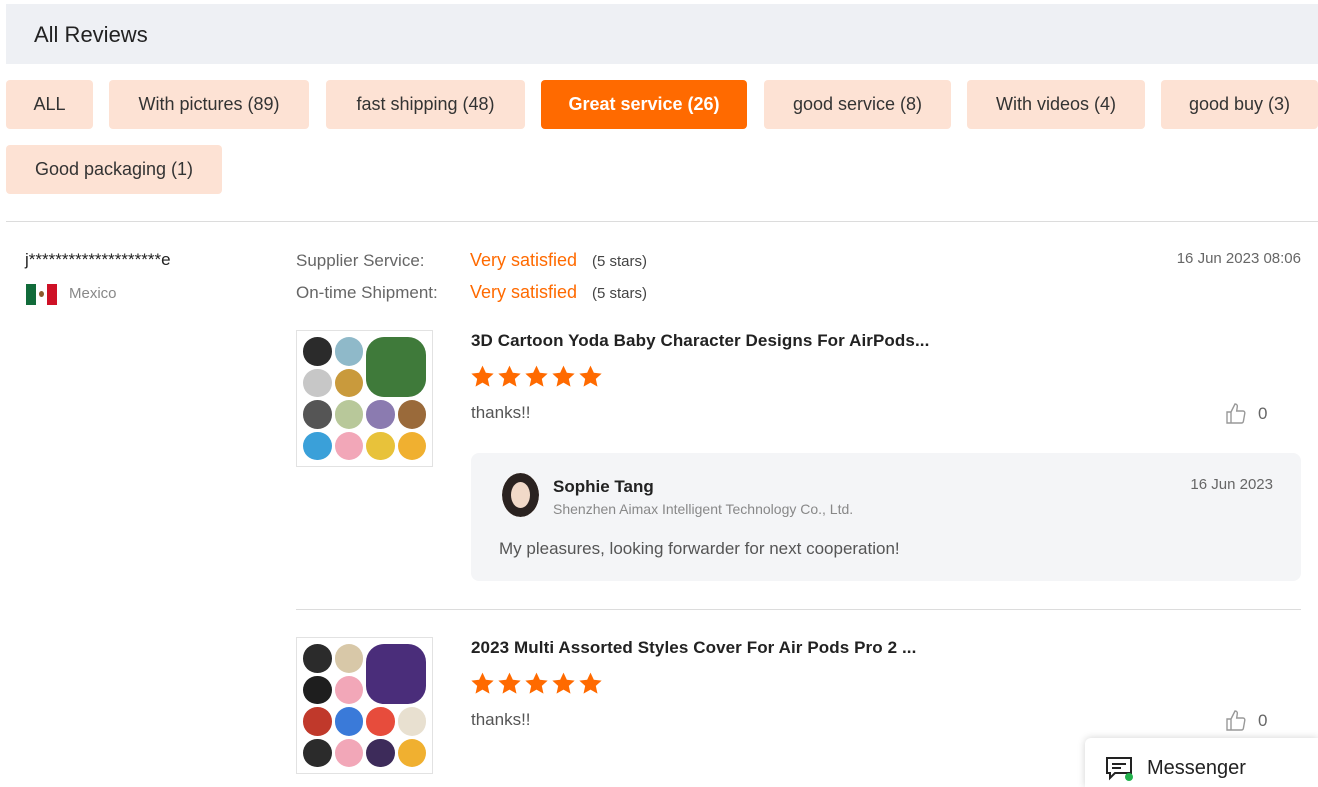 The height and width of the screenshot is (787, 1318). What do you see at coordinates (1056, 104) in the screenshot?
I see `filter-chip-with-videos: With videos (4)` at bounding box center [1056, 104].